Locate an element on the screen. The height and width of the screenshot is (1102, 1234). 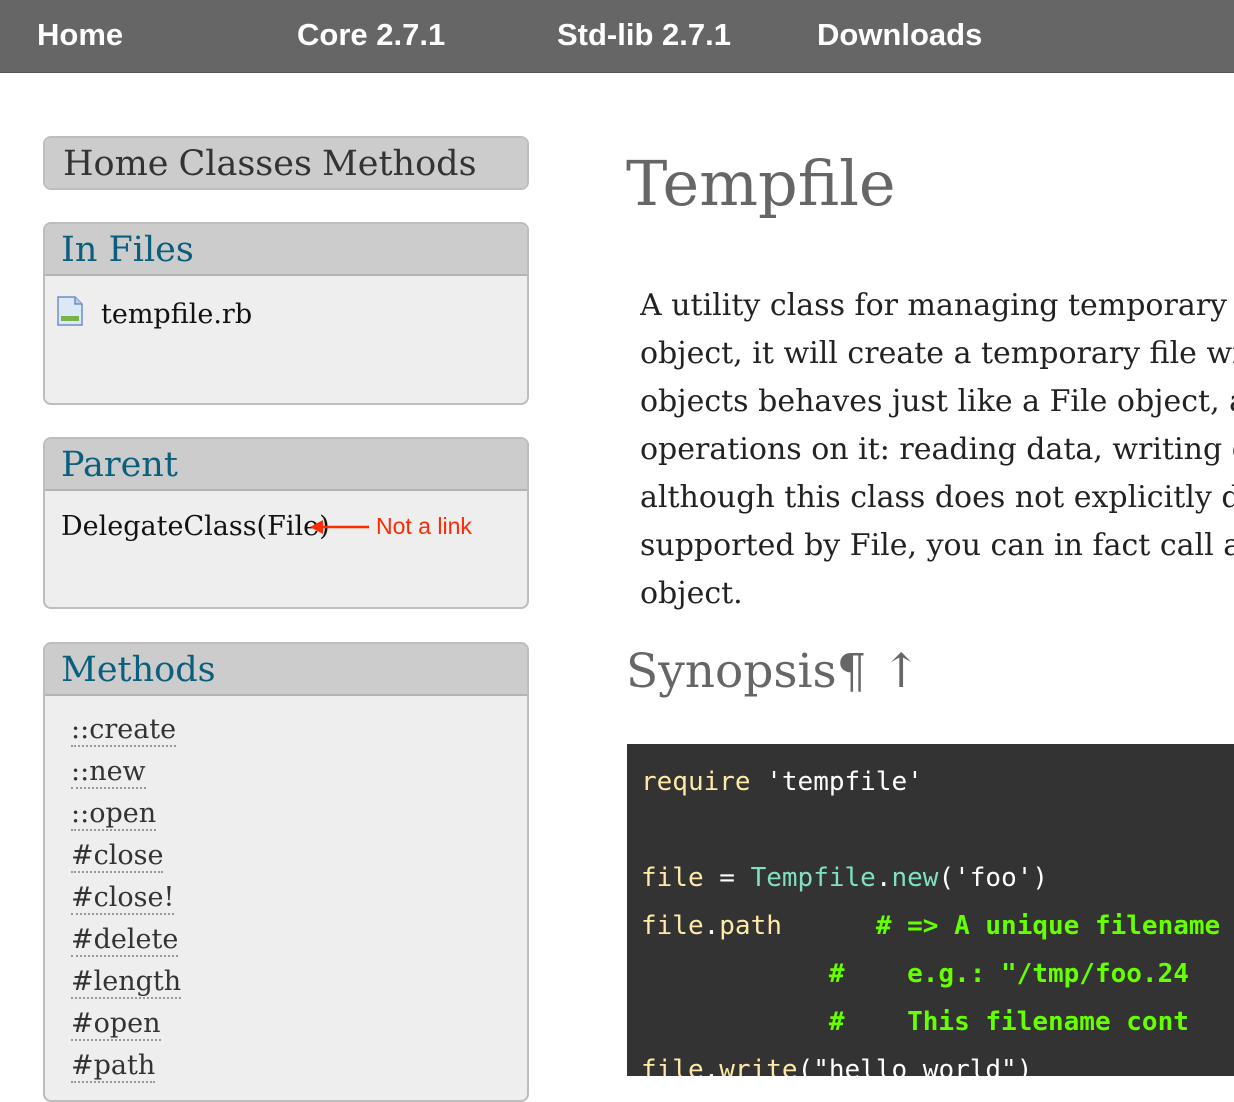
file-link: tempfile.rb is located at coordinates (176, 315).